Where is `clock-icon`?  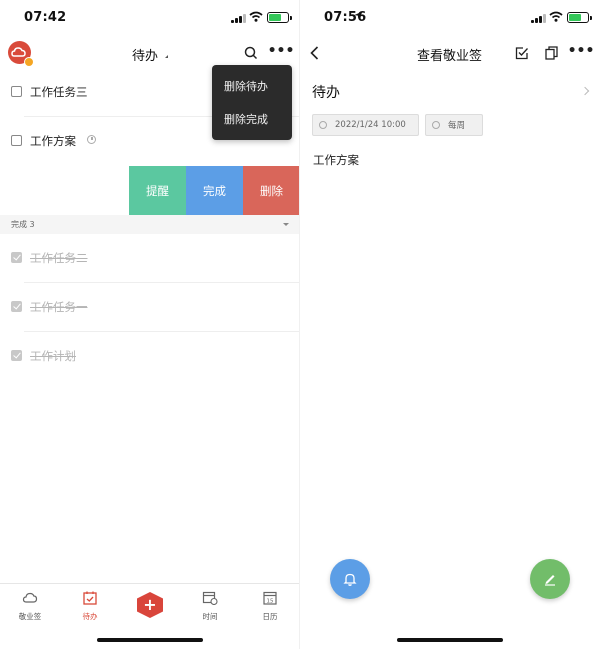
clock-icon is located at coordinates (323, 125).